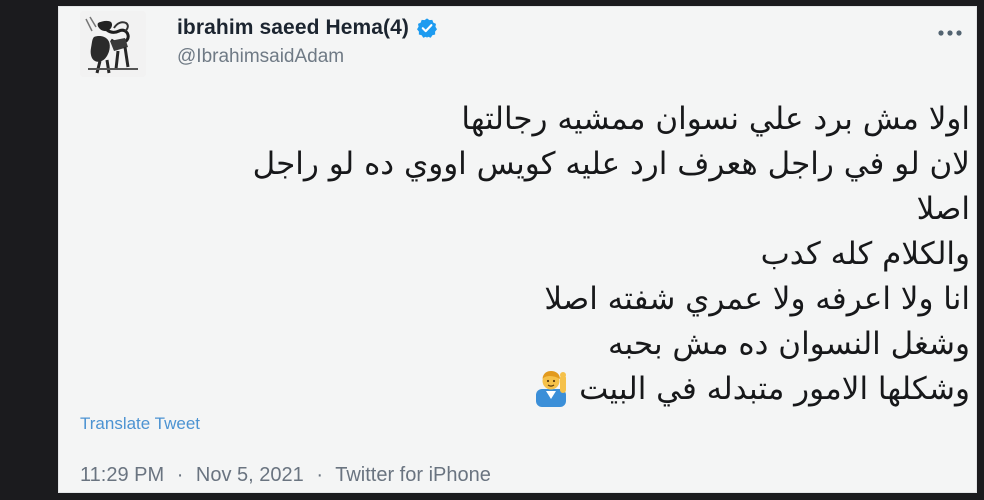 The image size is (984, 500). Describe the element at coordinates (950, 33) in the screenshot. I see `more-options-icon` at that location.